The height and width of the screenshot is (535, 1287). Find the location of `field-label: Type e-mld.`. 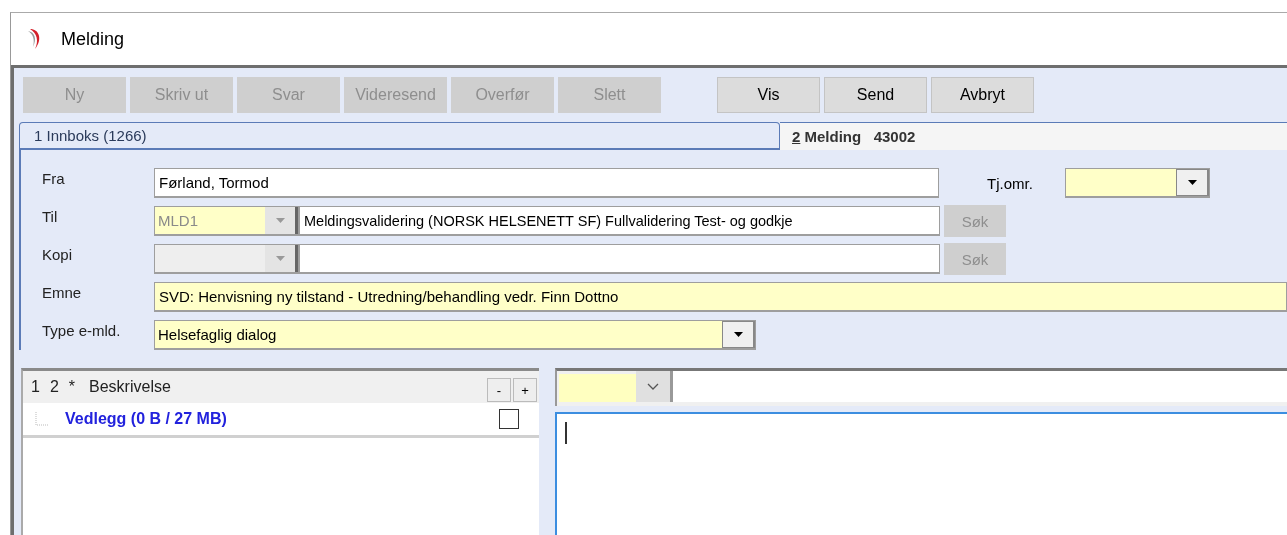

field-label: Type e-mld. is located at coordinates (82, 330).